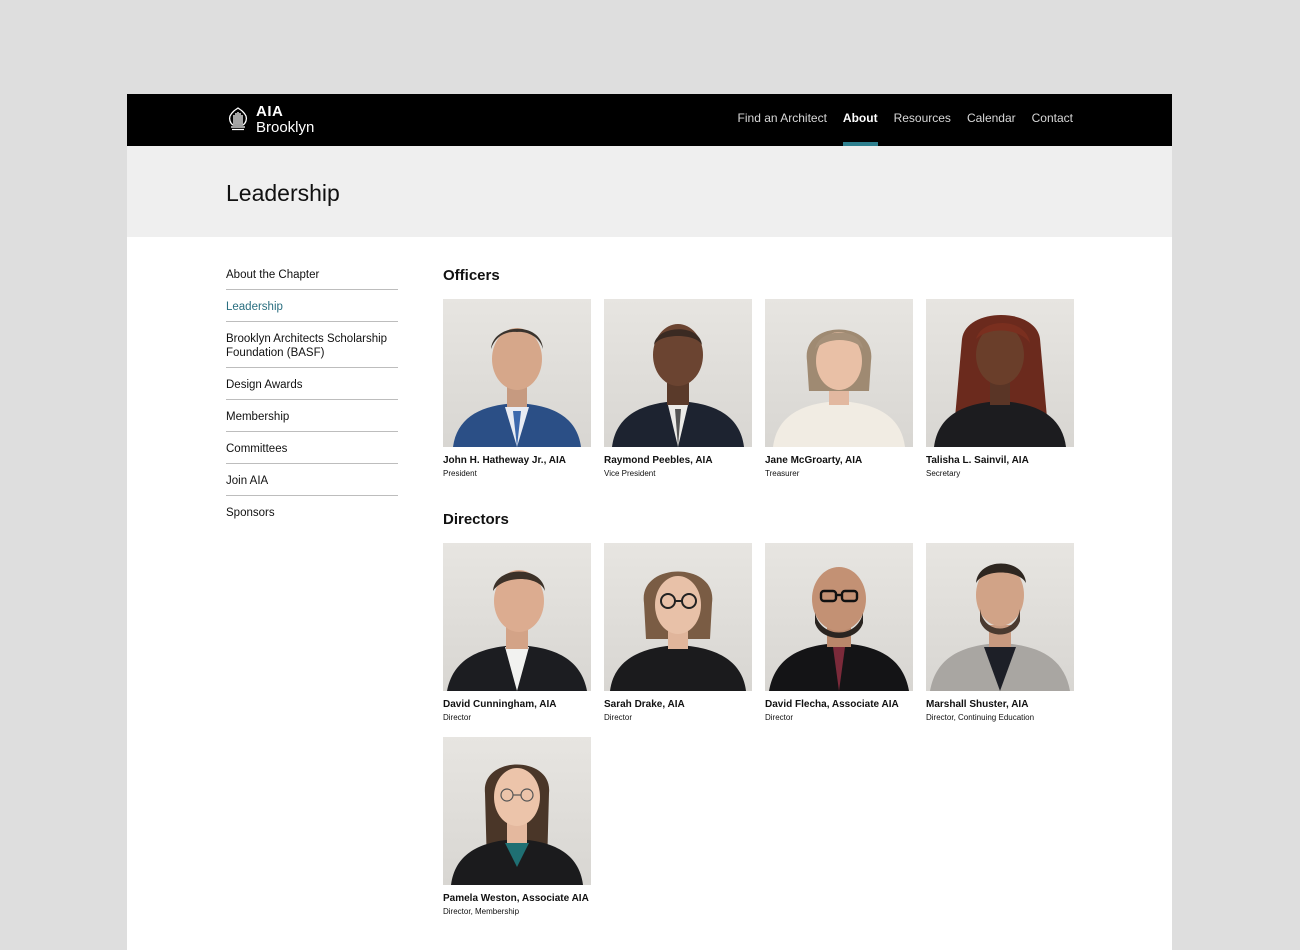  Describe the element at coordinates (814, 460) in the screenshot. I see `person-name: Jane McGroarty, AIA` at that location.